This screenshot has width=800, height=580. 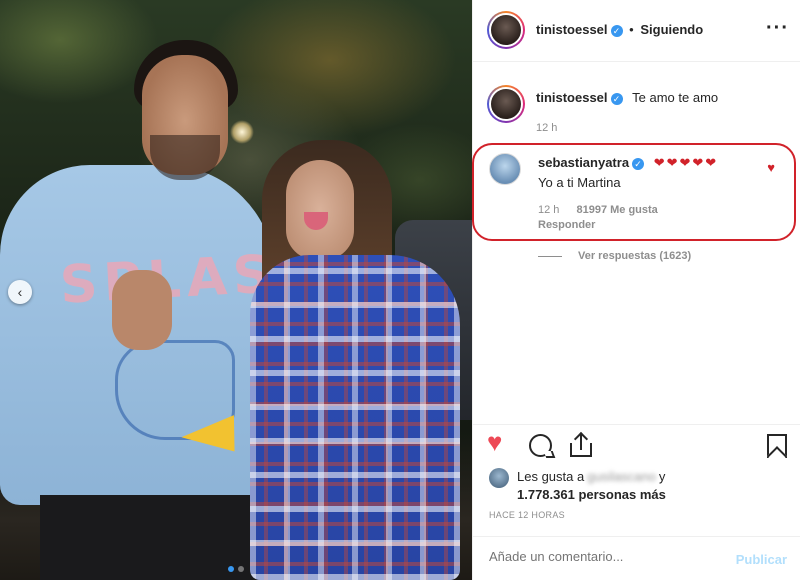 I want to click on highlight-comment-outline, so click(x=634, y=192).